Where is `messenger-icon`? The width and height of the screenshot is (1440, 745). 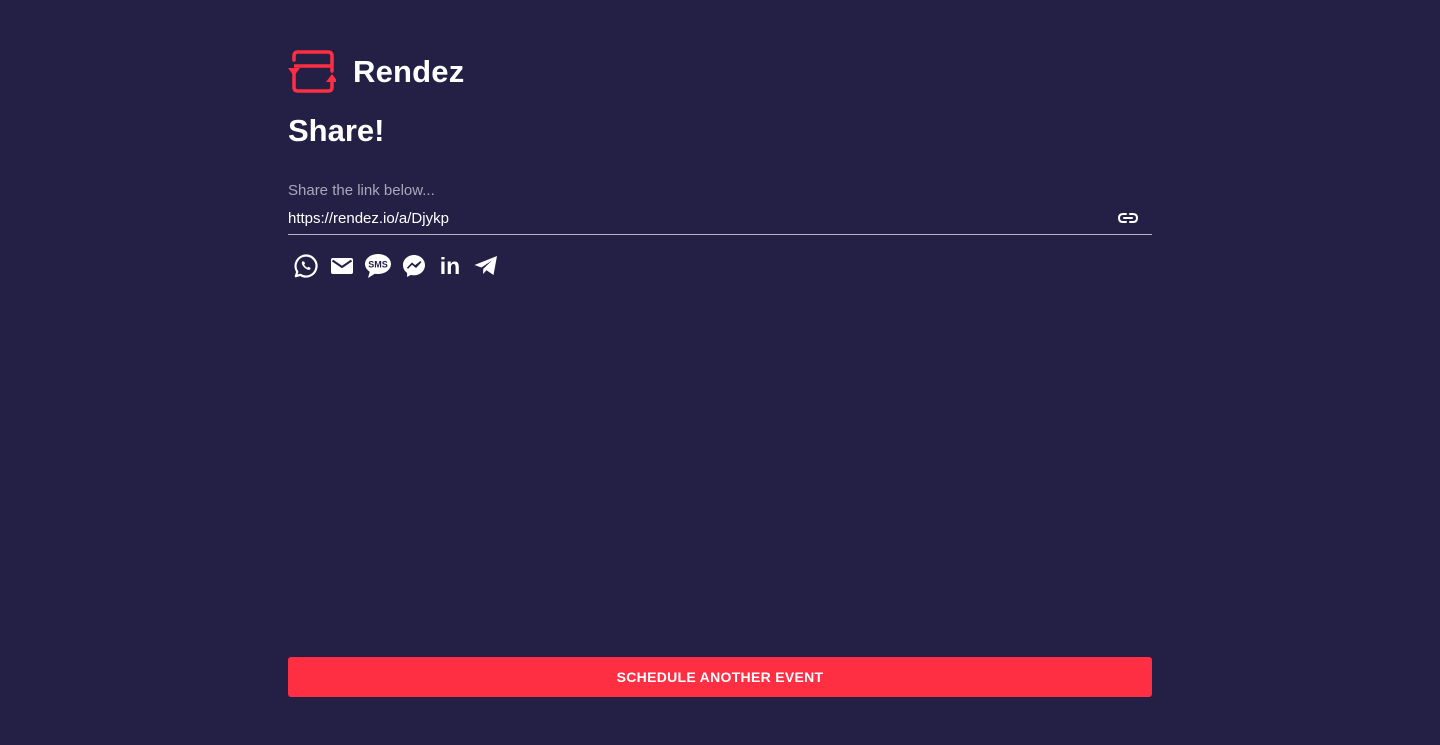
messenger-icon is located at coordinates (414, 266).